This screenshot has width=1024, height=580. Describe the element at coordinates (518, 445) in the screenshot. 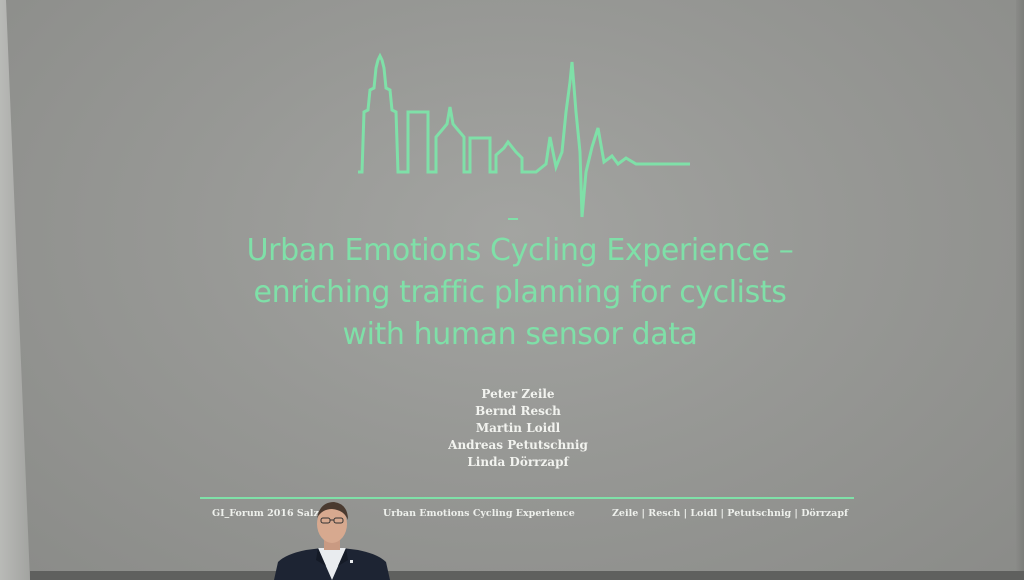

I see `author-name: Andreas Petutschnig` at that location.